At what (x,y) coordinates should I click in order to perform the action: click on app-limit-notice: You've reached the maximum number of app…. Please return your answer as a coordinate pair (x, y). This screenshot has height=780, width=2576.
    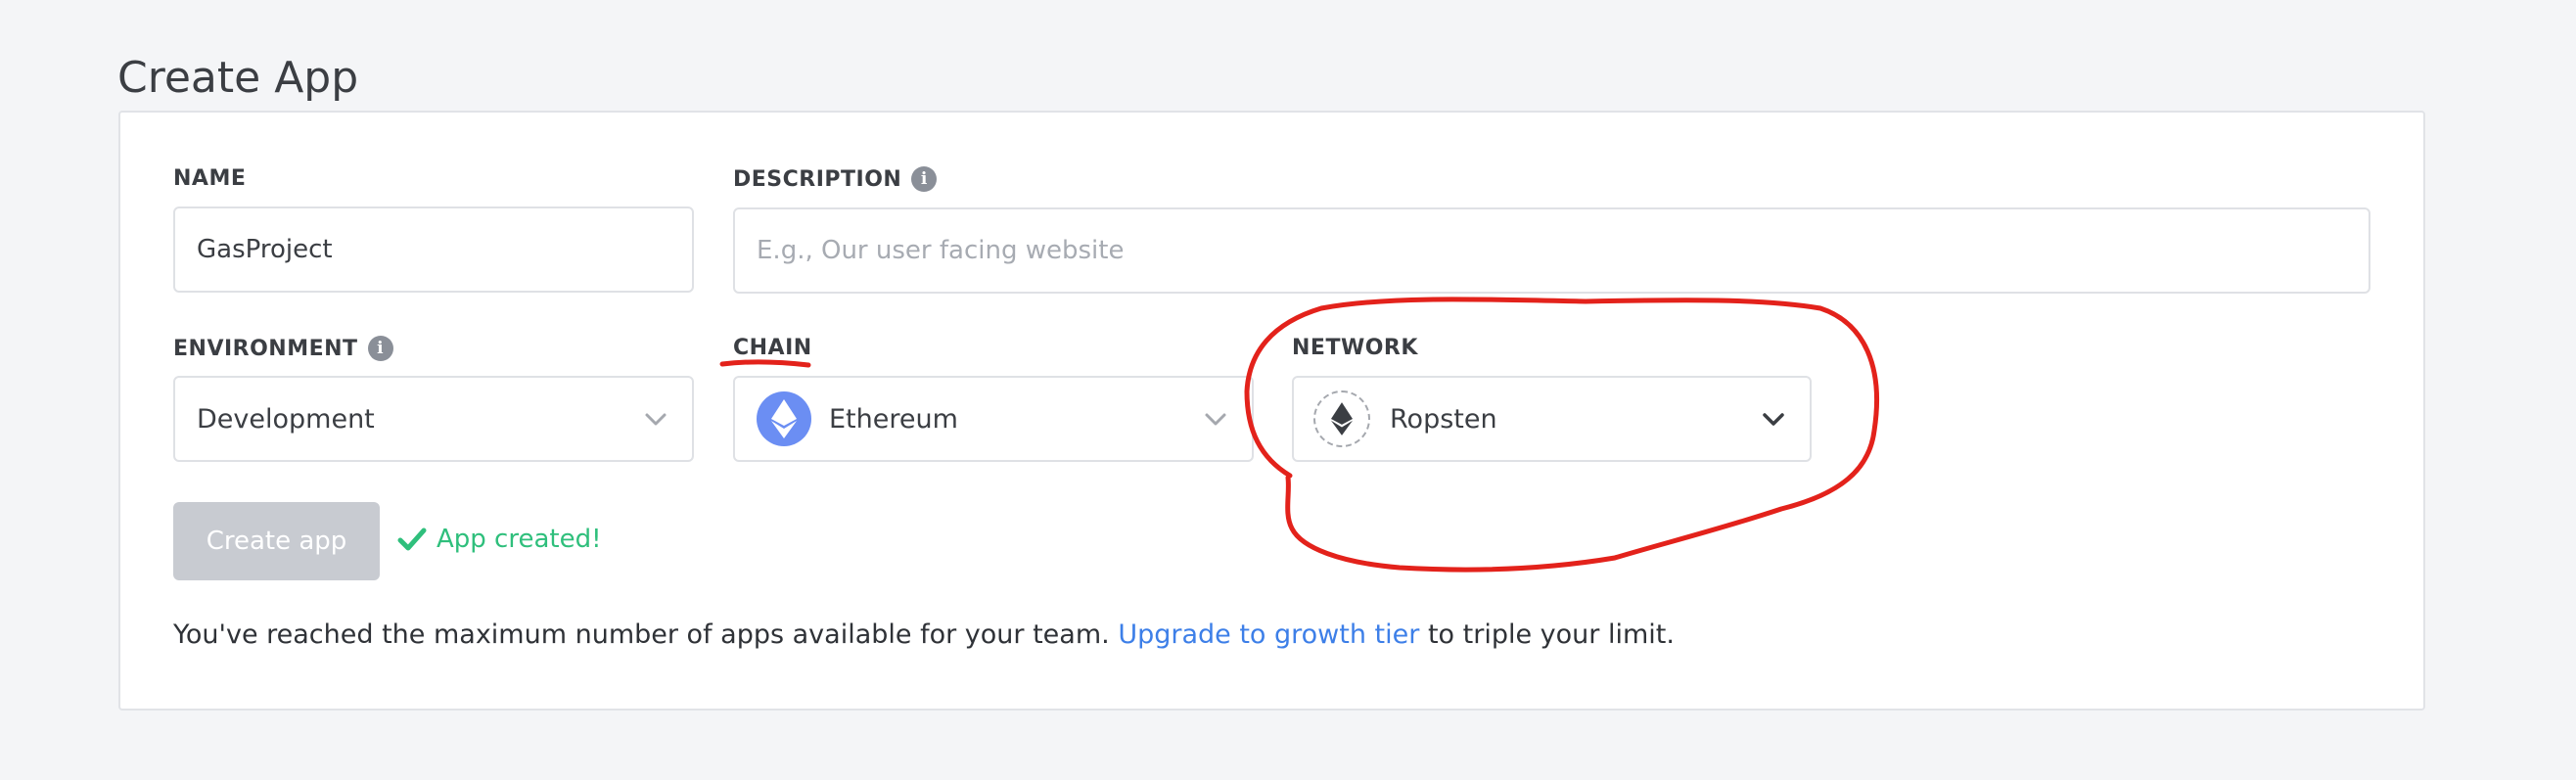
    Looking at the image, I should click on (924, 634).